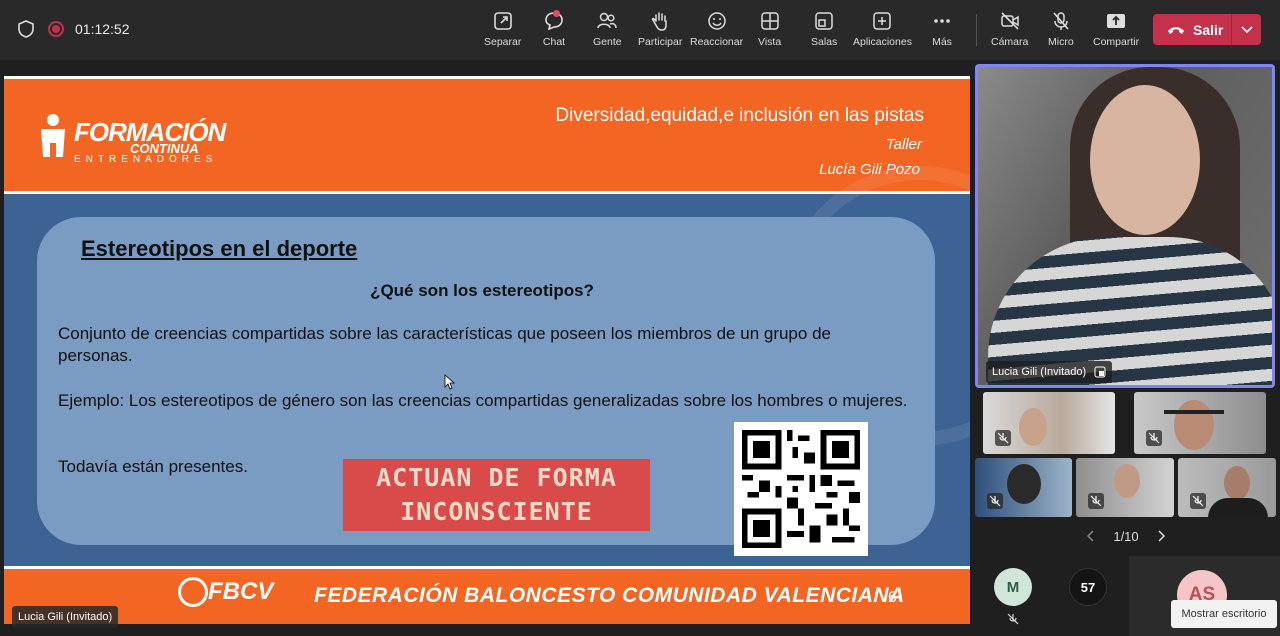 This screenshot has height=636, width=1280. What do you see at coordinates (102, 29) in the screenshot?
I see `meeting-timer: 01:12:52` at bounding box center [102, 29].